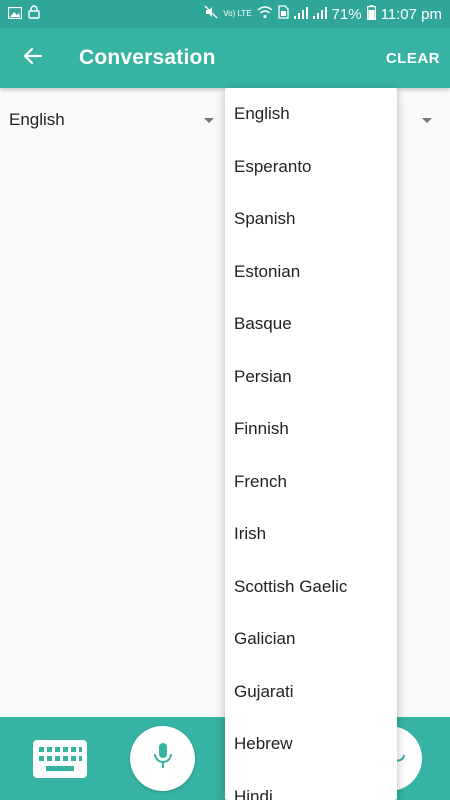 Image resolution: width=450 pixels, height=800 pixels. I want to click on dropdown-item: Galician, so click(311, 639).